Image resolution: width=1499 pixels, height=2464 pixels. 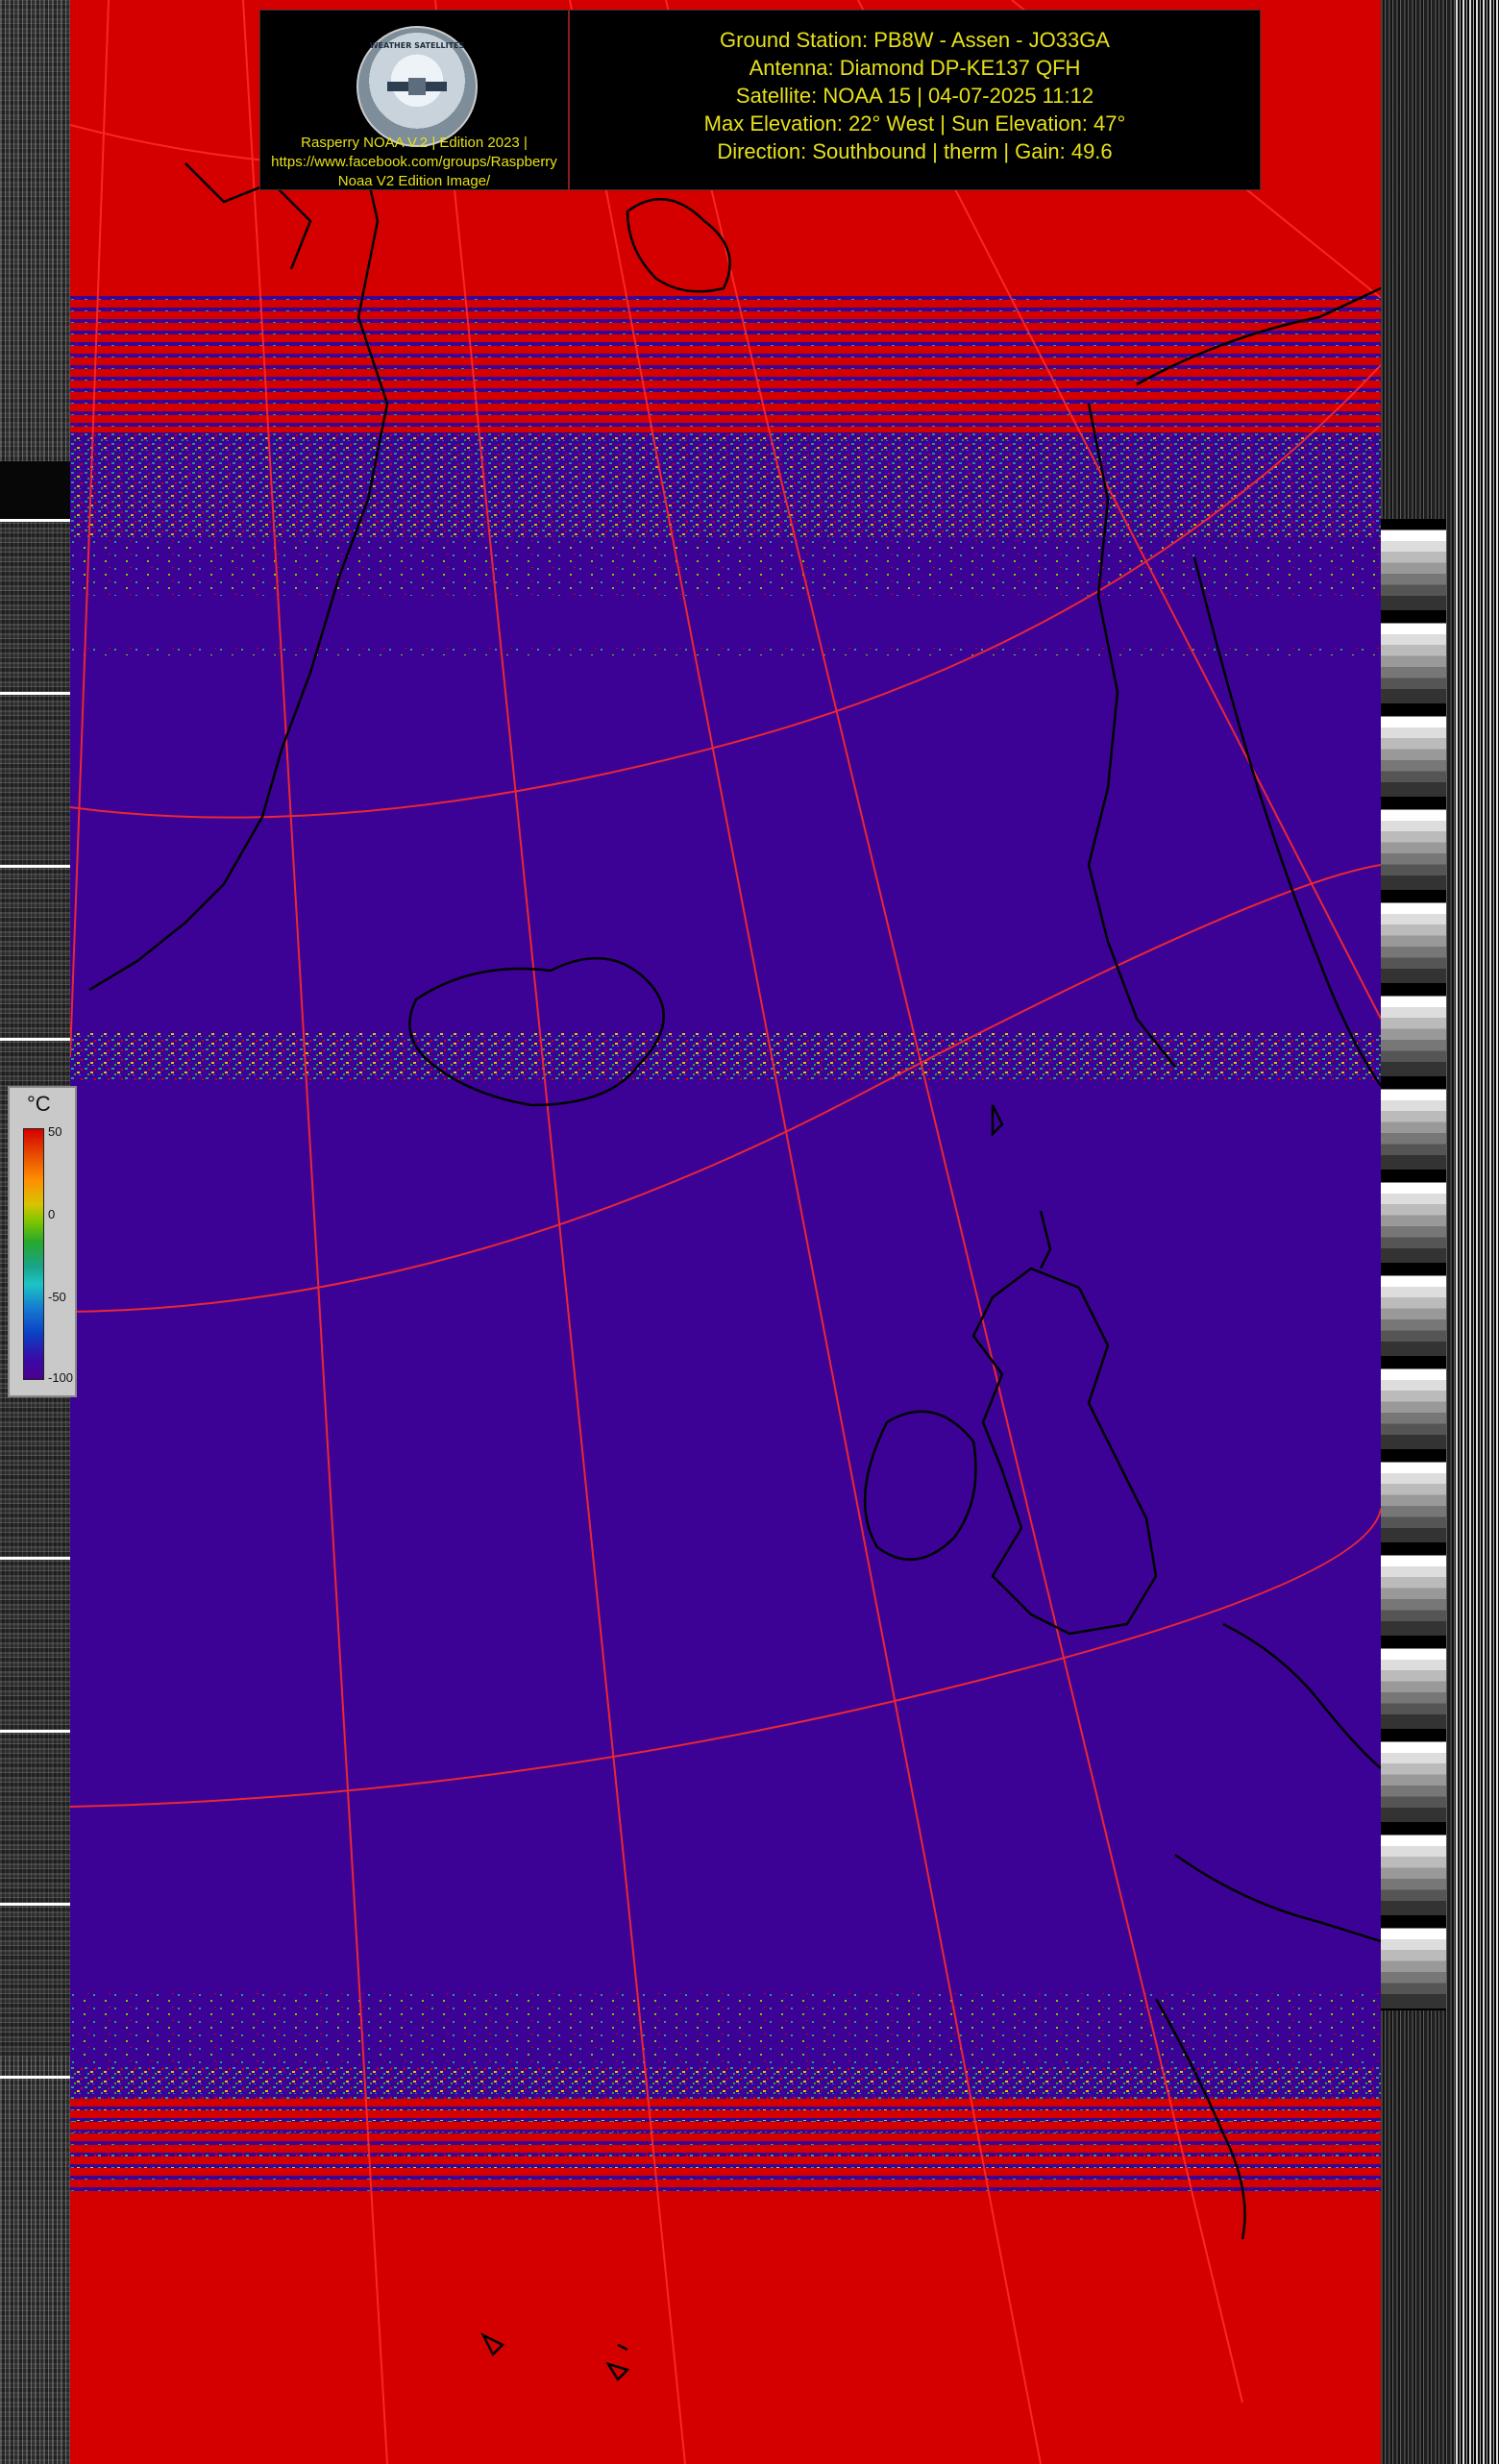 I want to click on legend-color-bar, so click(x=34, y=1254).